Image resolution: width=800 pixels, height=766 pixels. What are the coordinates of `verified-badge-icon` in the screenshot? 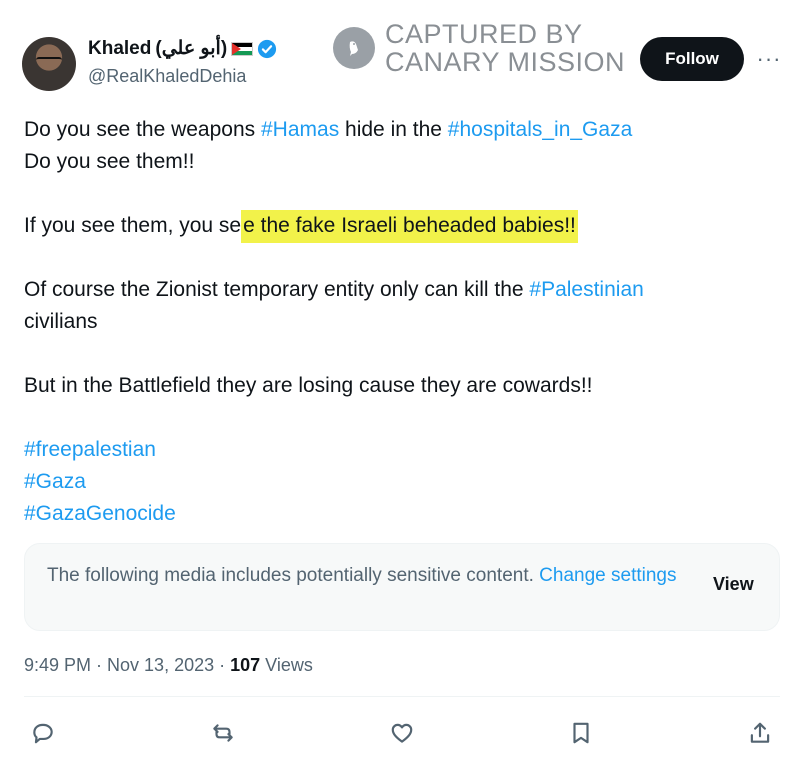 It's located at (267, 49).